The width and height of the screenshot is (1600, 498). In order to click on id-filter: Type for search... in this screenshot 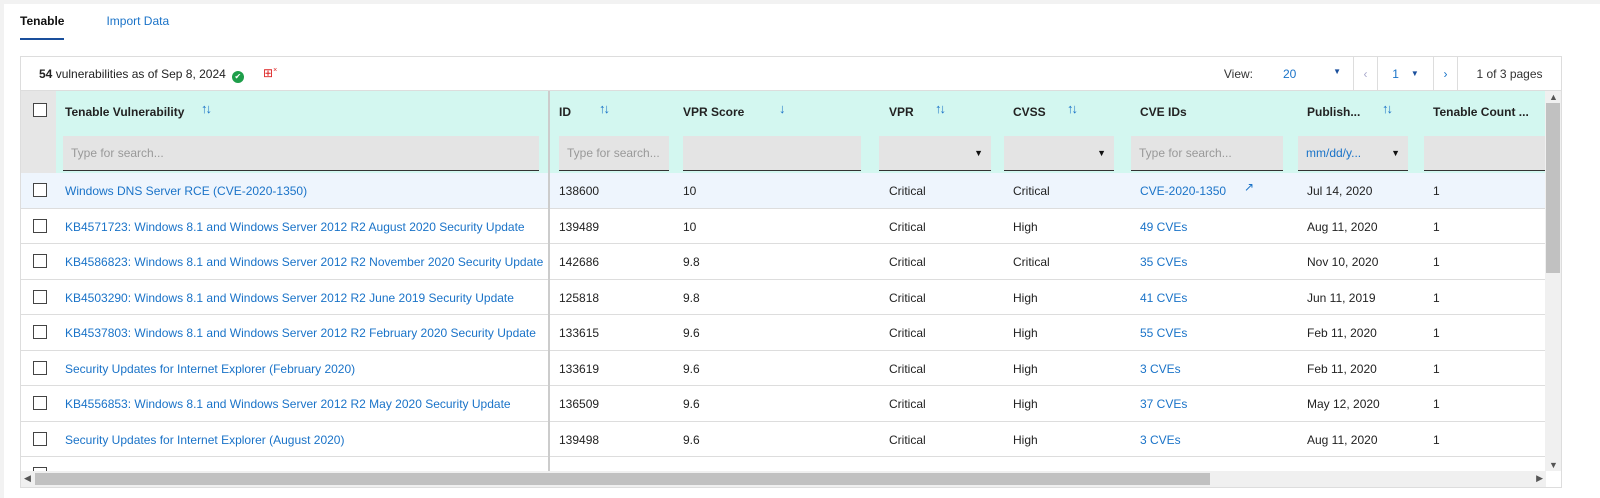, I will do `click(614, 153)`.